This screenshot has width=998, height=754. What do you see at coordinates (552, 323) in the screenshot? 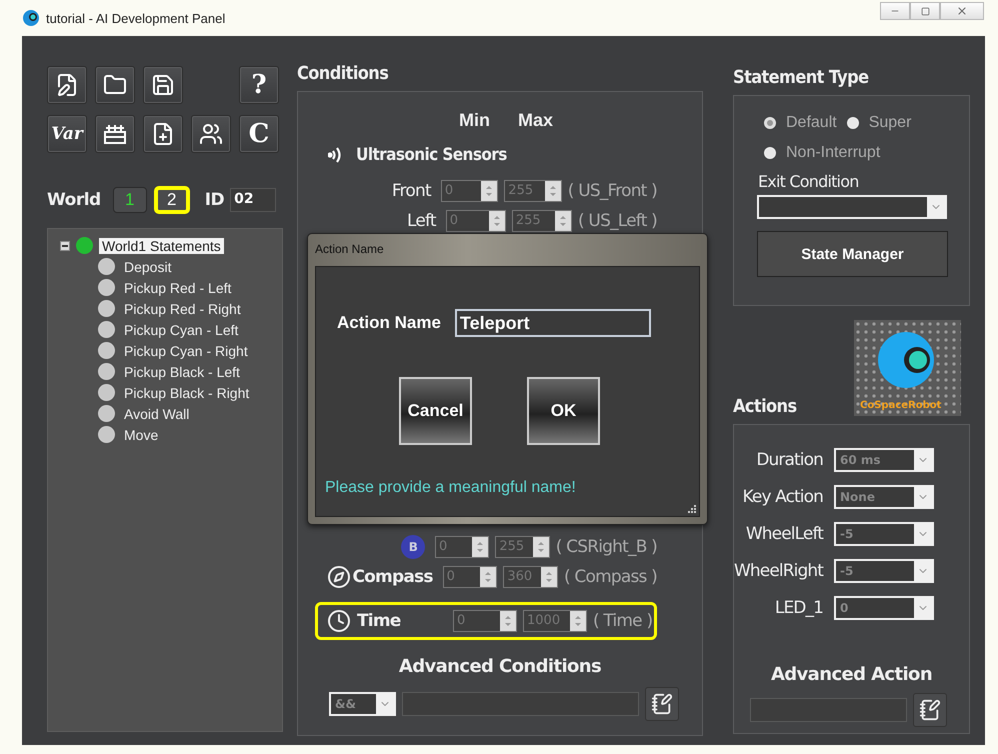
I see `action-name-field: Teleport` at bounding box center [552, 323].